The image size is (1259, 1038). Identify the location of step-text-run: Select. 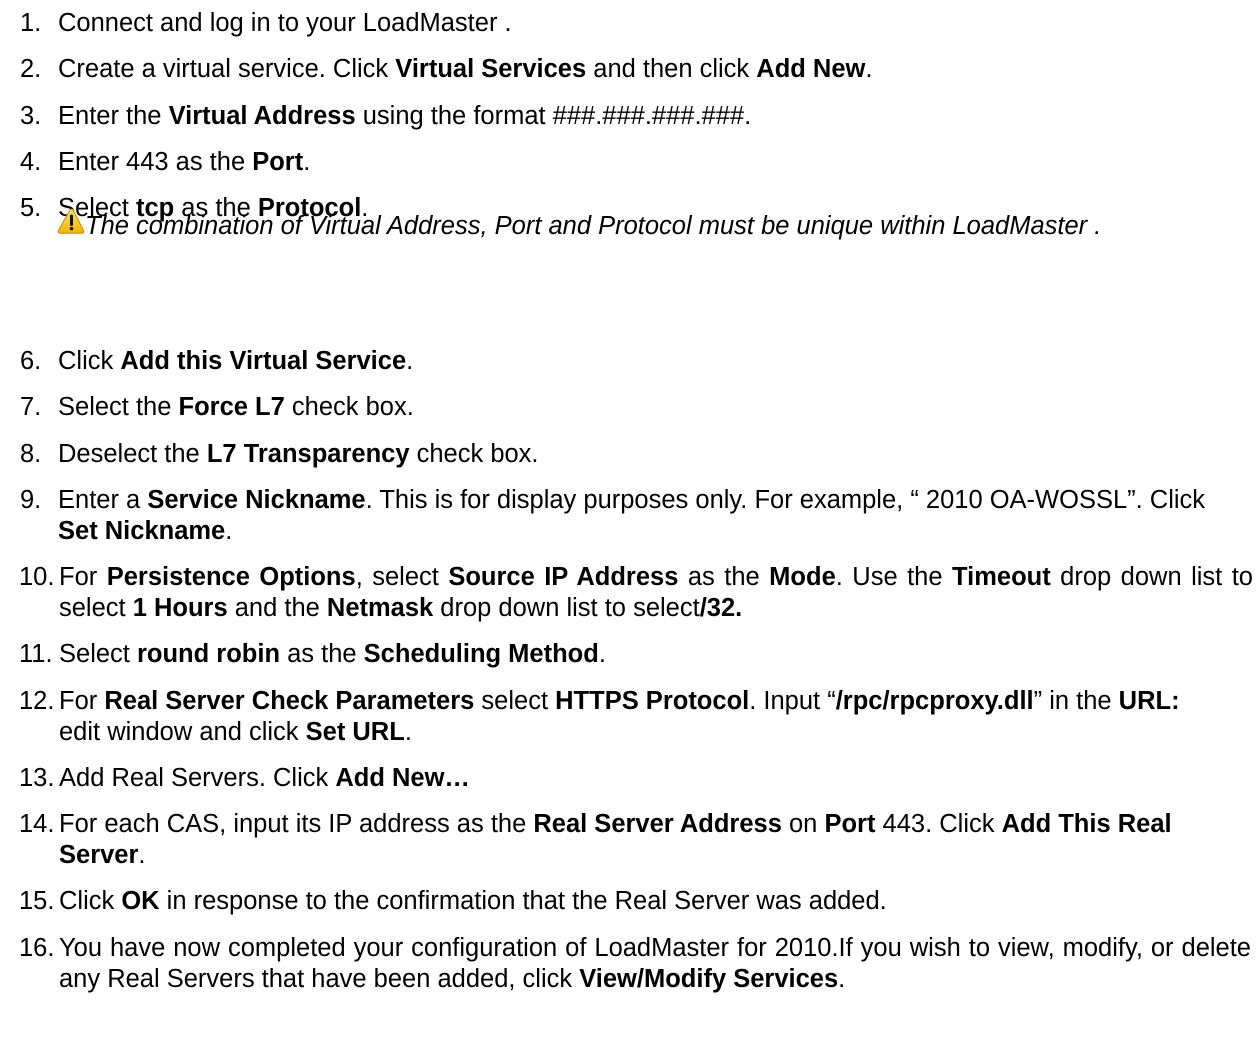
(98, 654).